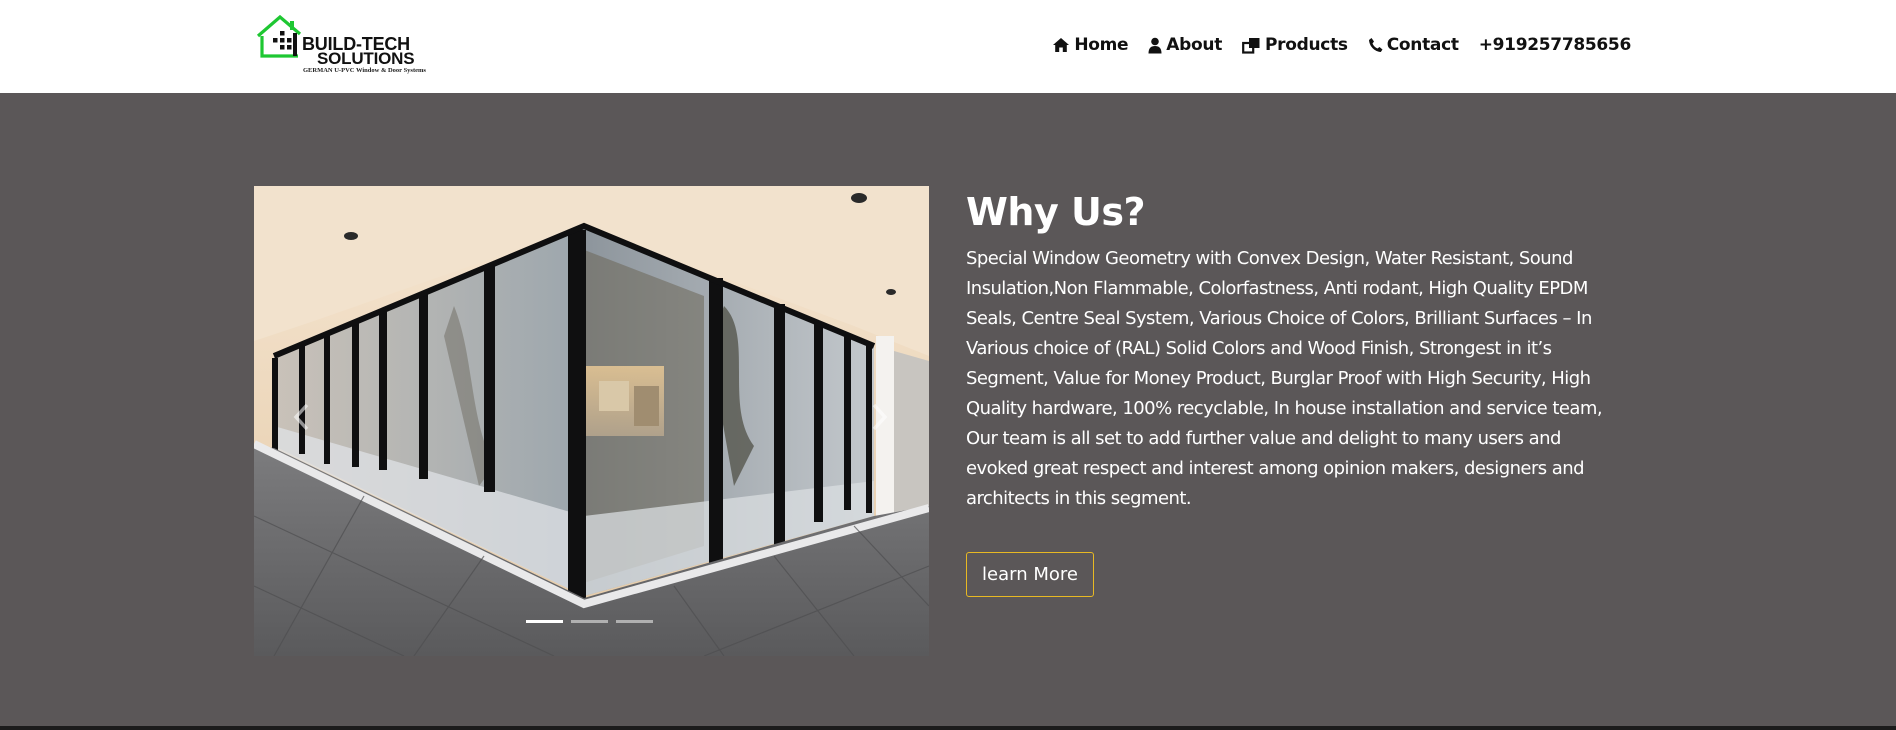 The height and width of the screenshot is (730, 1896). I want to click on next-section-edge, so click(948, 728).